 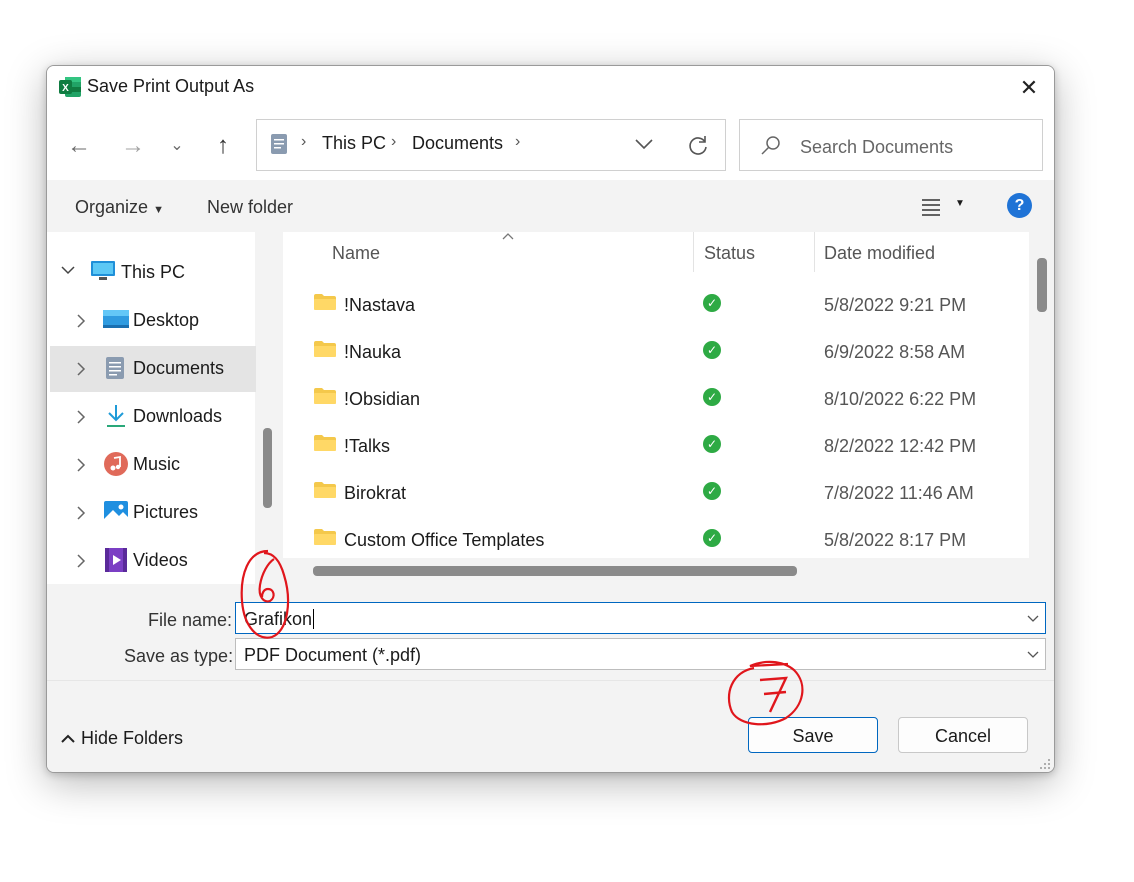 What do you see at coordinates (153, 561) in the screenshot?
I see `sidebar-item-videos: Videos` at bounding box center [153, 561].